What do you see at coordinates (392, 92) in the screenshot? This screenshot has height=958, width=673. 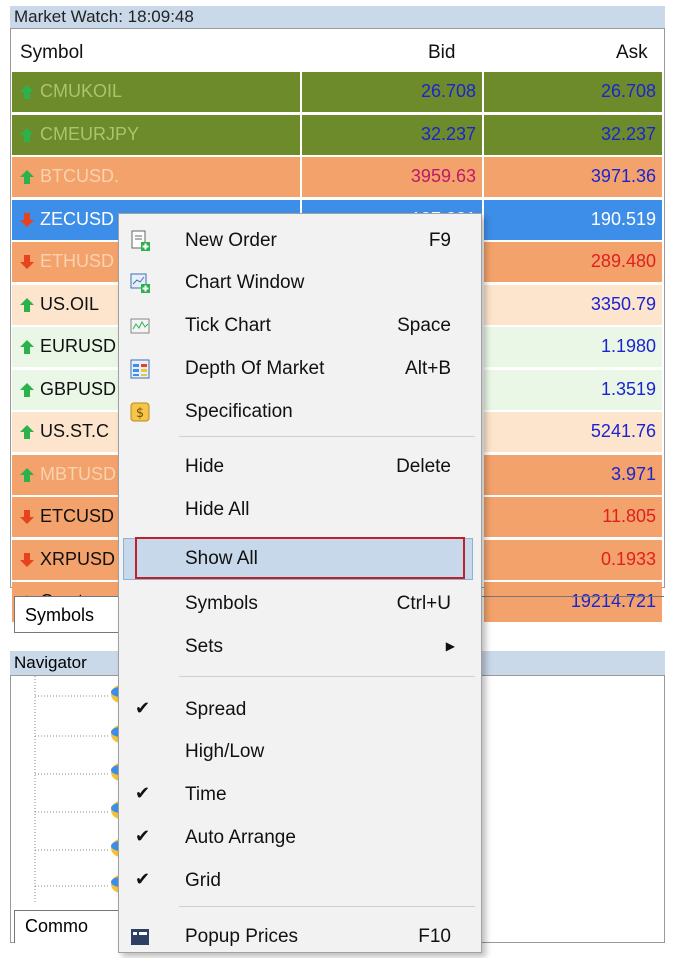 I see `cell-bid: 26.708` at bounding box center [392, 92].